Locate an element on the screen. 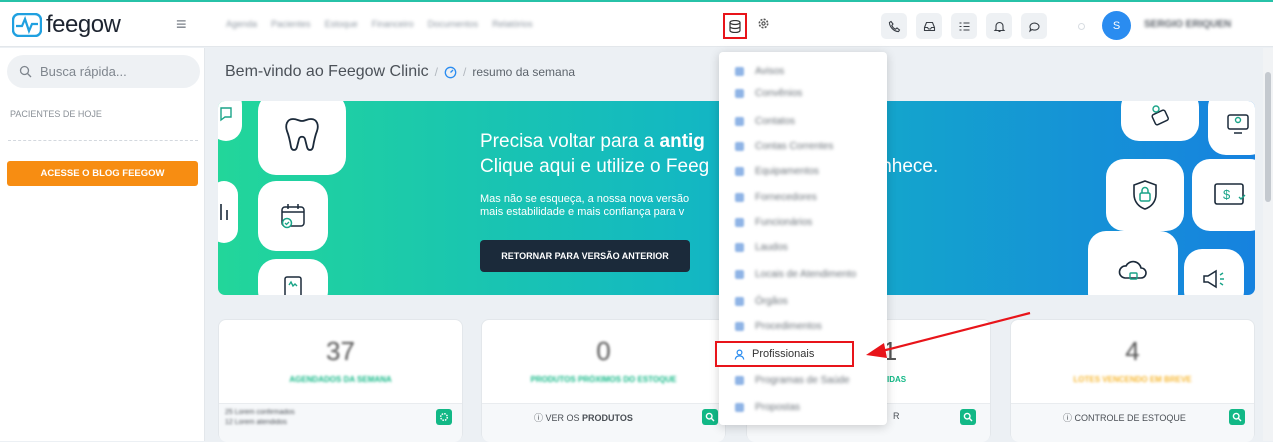 This screenshot has height=442, width=1273. calendar-tile-icon is located at coordinates (293, 216).